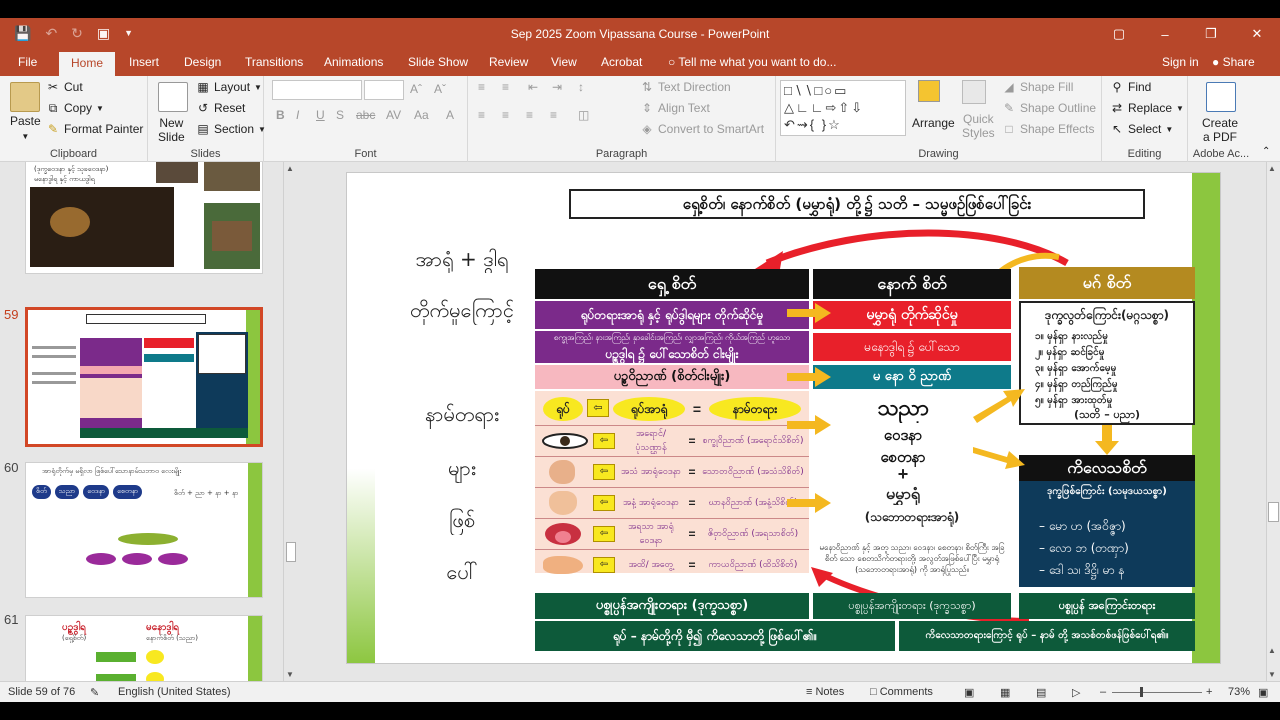  I want to click on tab-design: Design, so click(202, 62).